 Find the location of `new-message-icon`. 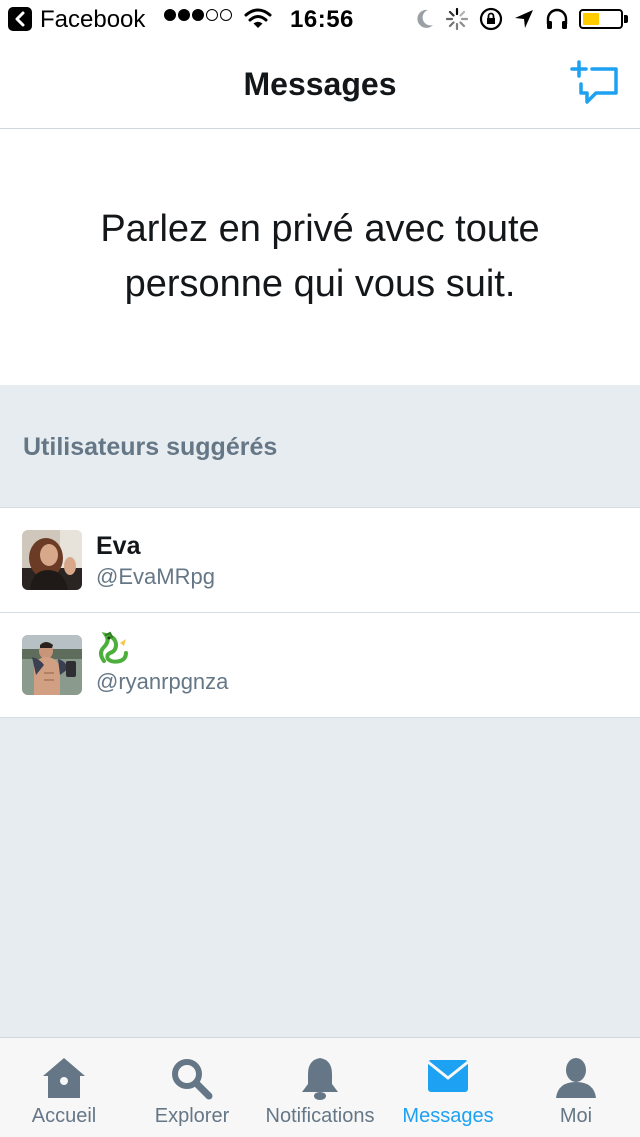

new-message-icon is located at coordinates (594, 82).